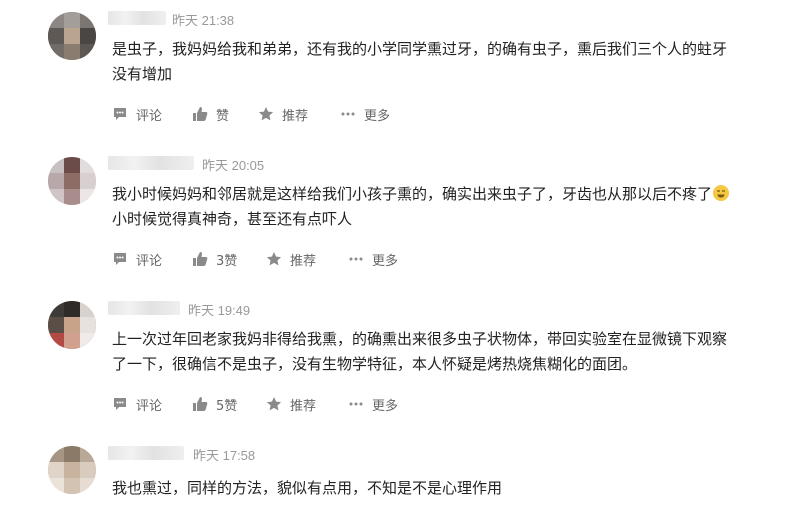 The height and width of the screenshot is (510, 793). Describe the element at coordinates (396, 472) in the screenshot. I see `comment-item: 昨天 17:58 我也熏过，同样的方法，貌似有点用，不知是不是心理作用` at that location.